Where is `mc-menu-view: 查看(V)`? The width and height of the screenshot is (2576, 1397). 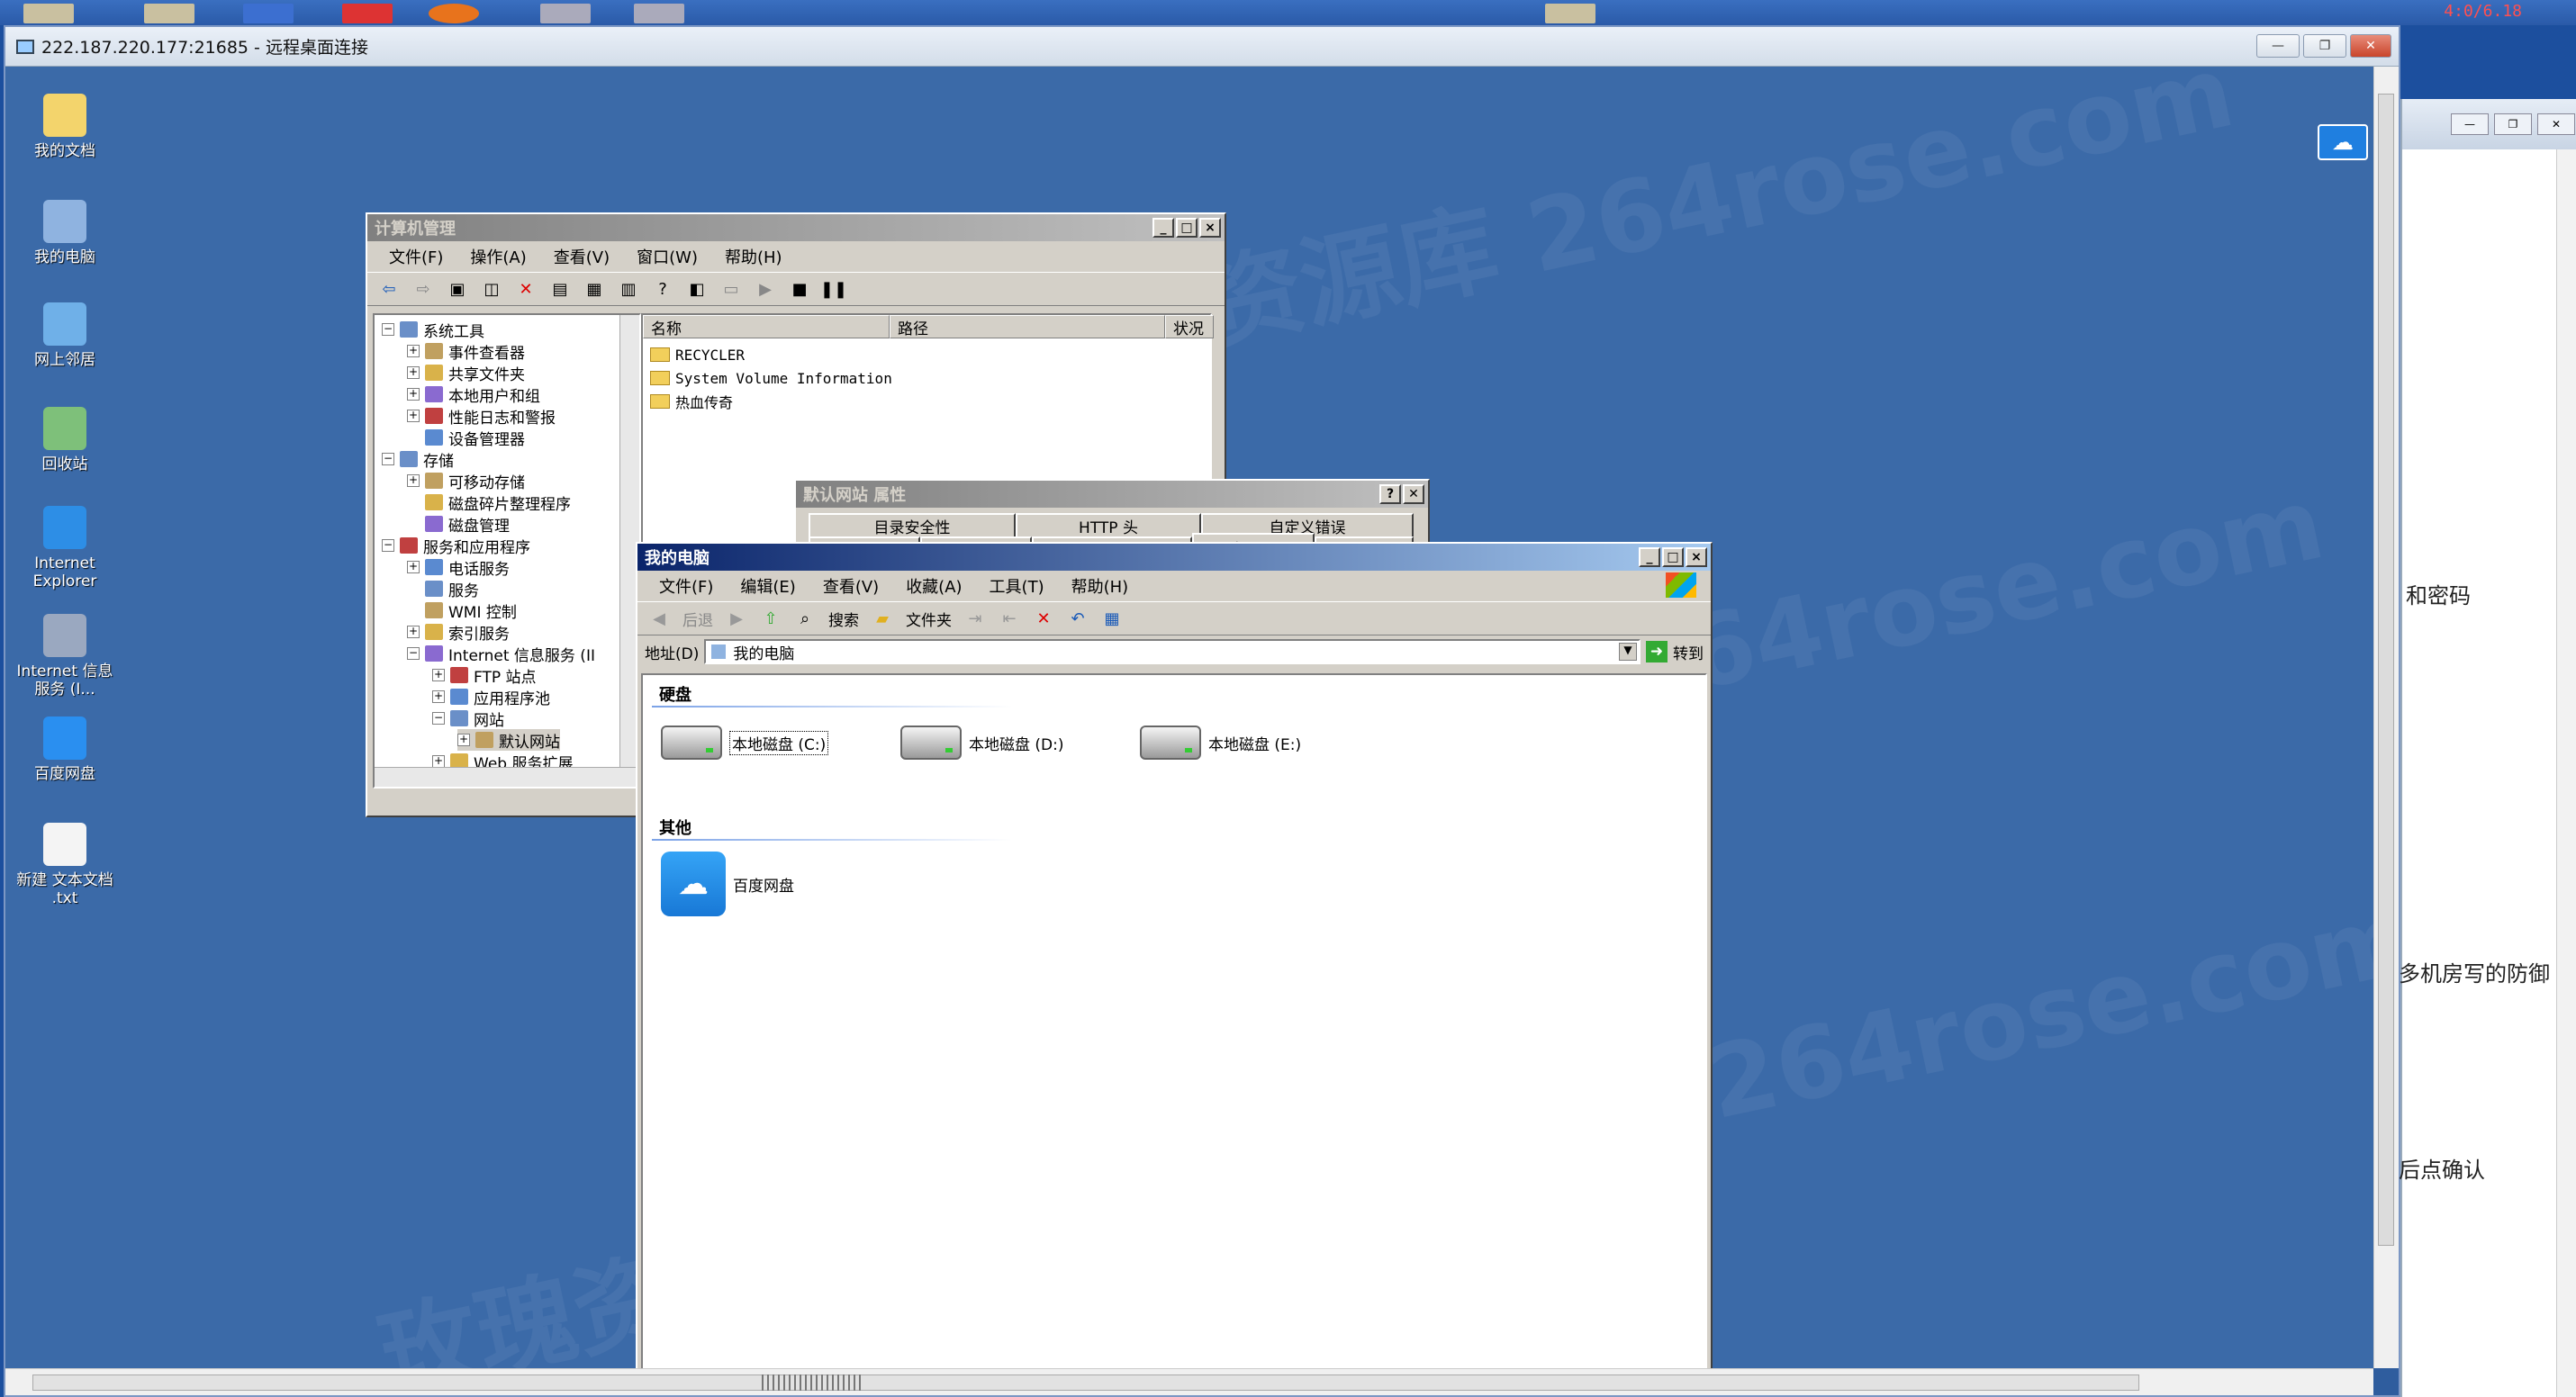 mc-menu-view: 查看(V) is located at coordinates (851, 586).